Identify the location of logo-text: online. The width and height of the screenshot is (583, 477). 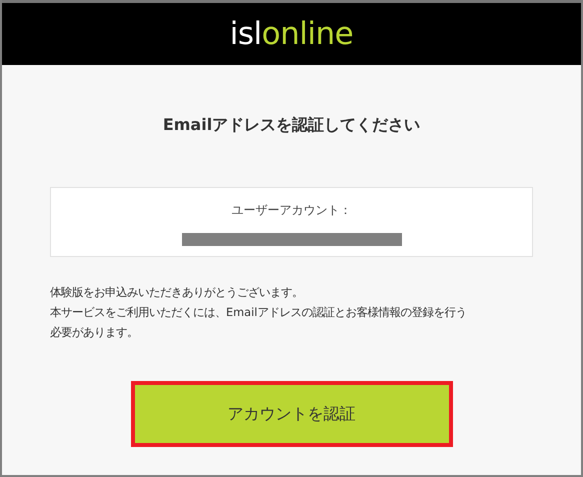
(308, 34).